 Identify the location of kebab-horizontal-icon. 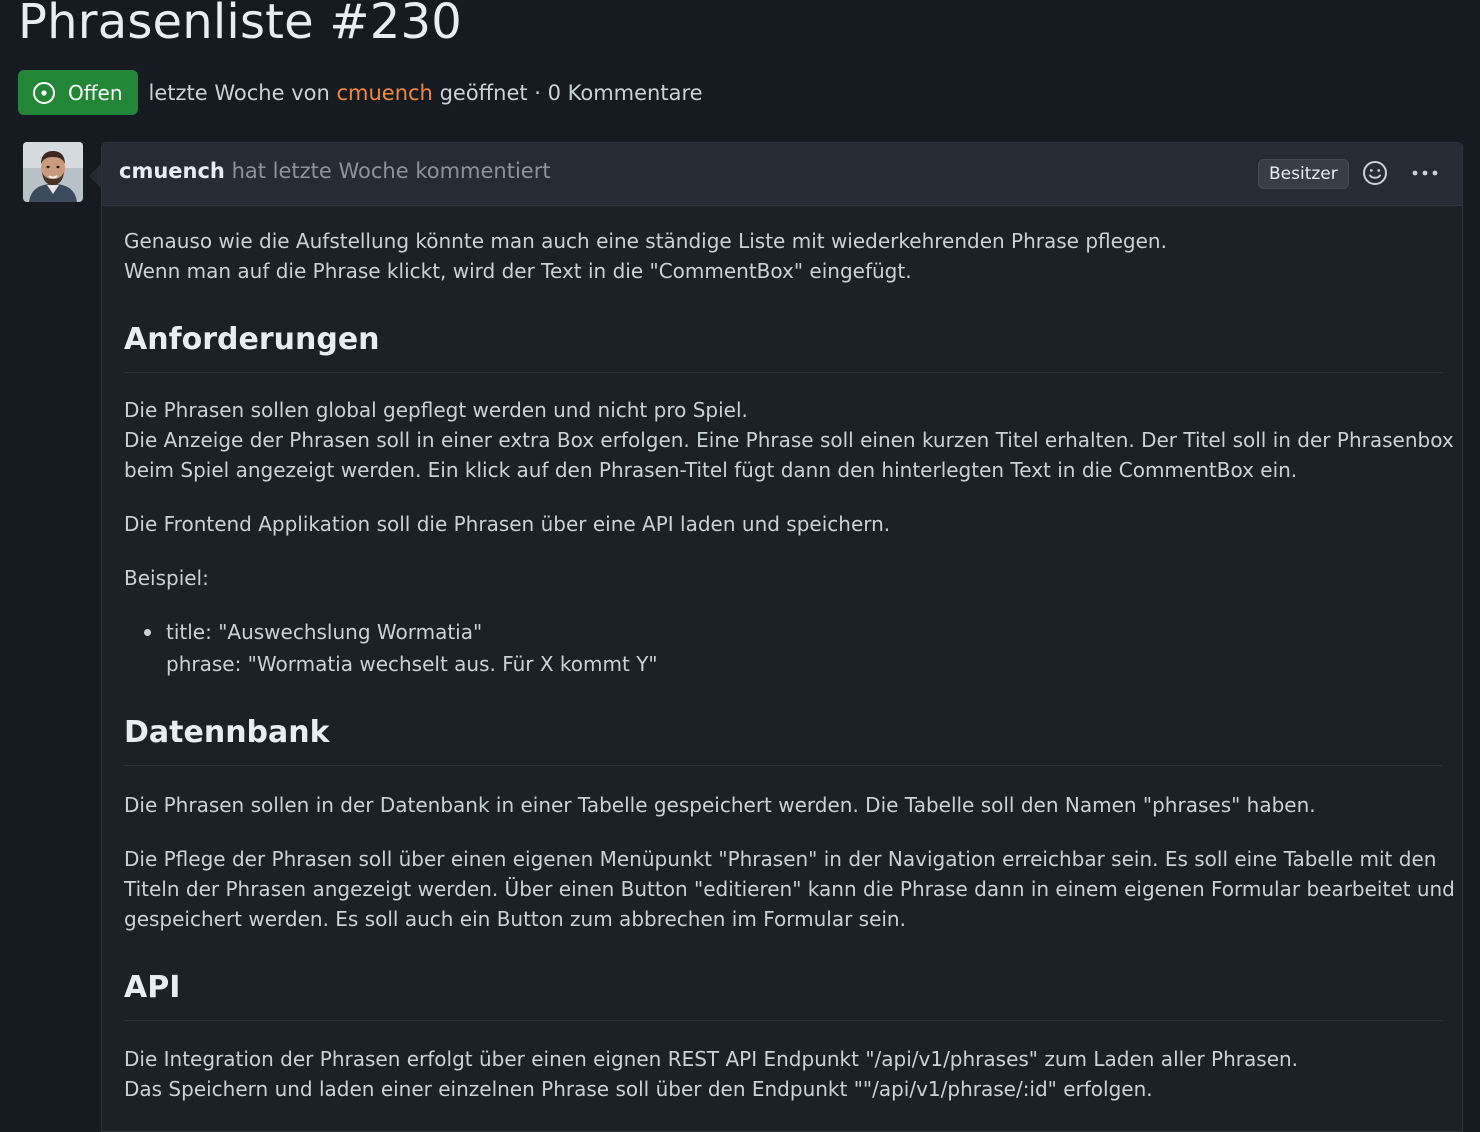
(1425, 173).